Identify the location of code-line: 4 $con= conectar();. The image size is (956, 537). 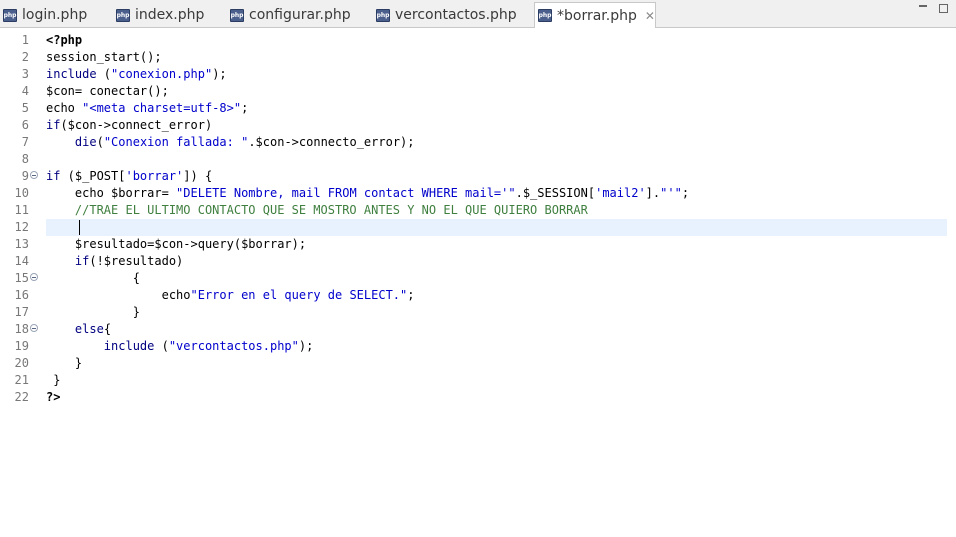
(478, 91).